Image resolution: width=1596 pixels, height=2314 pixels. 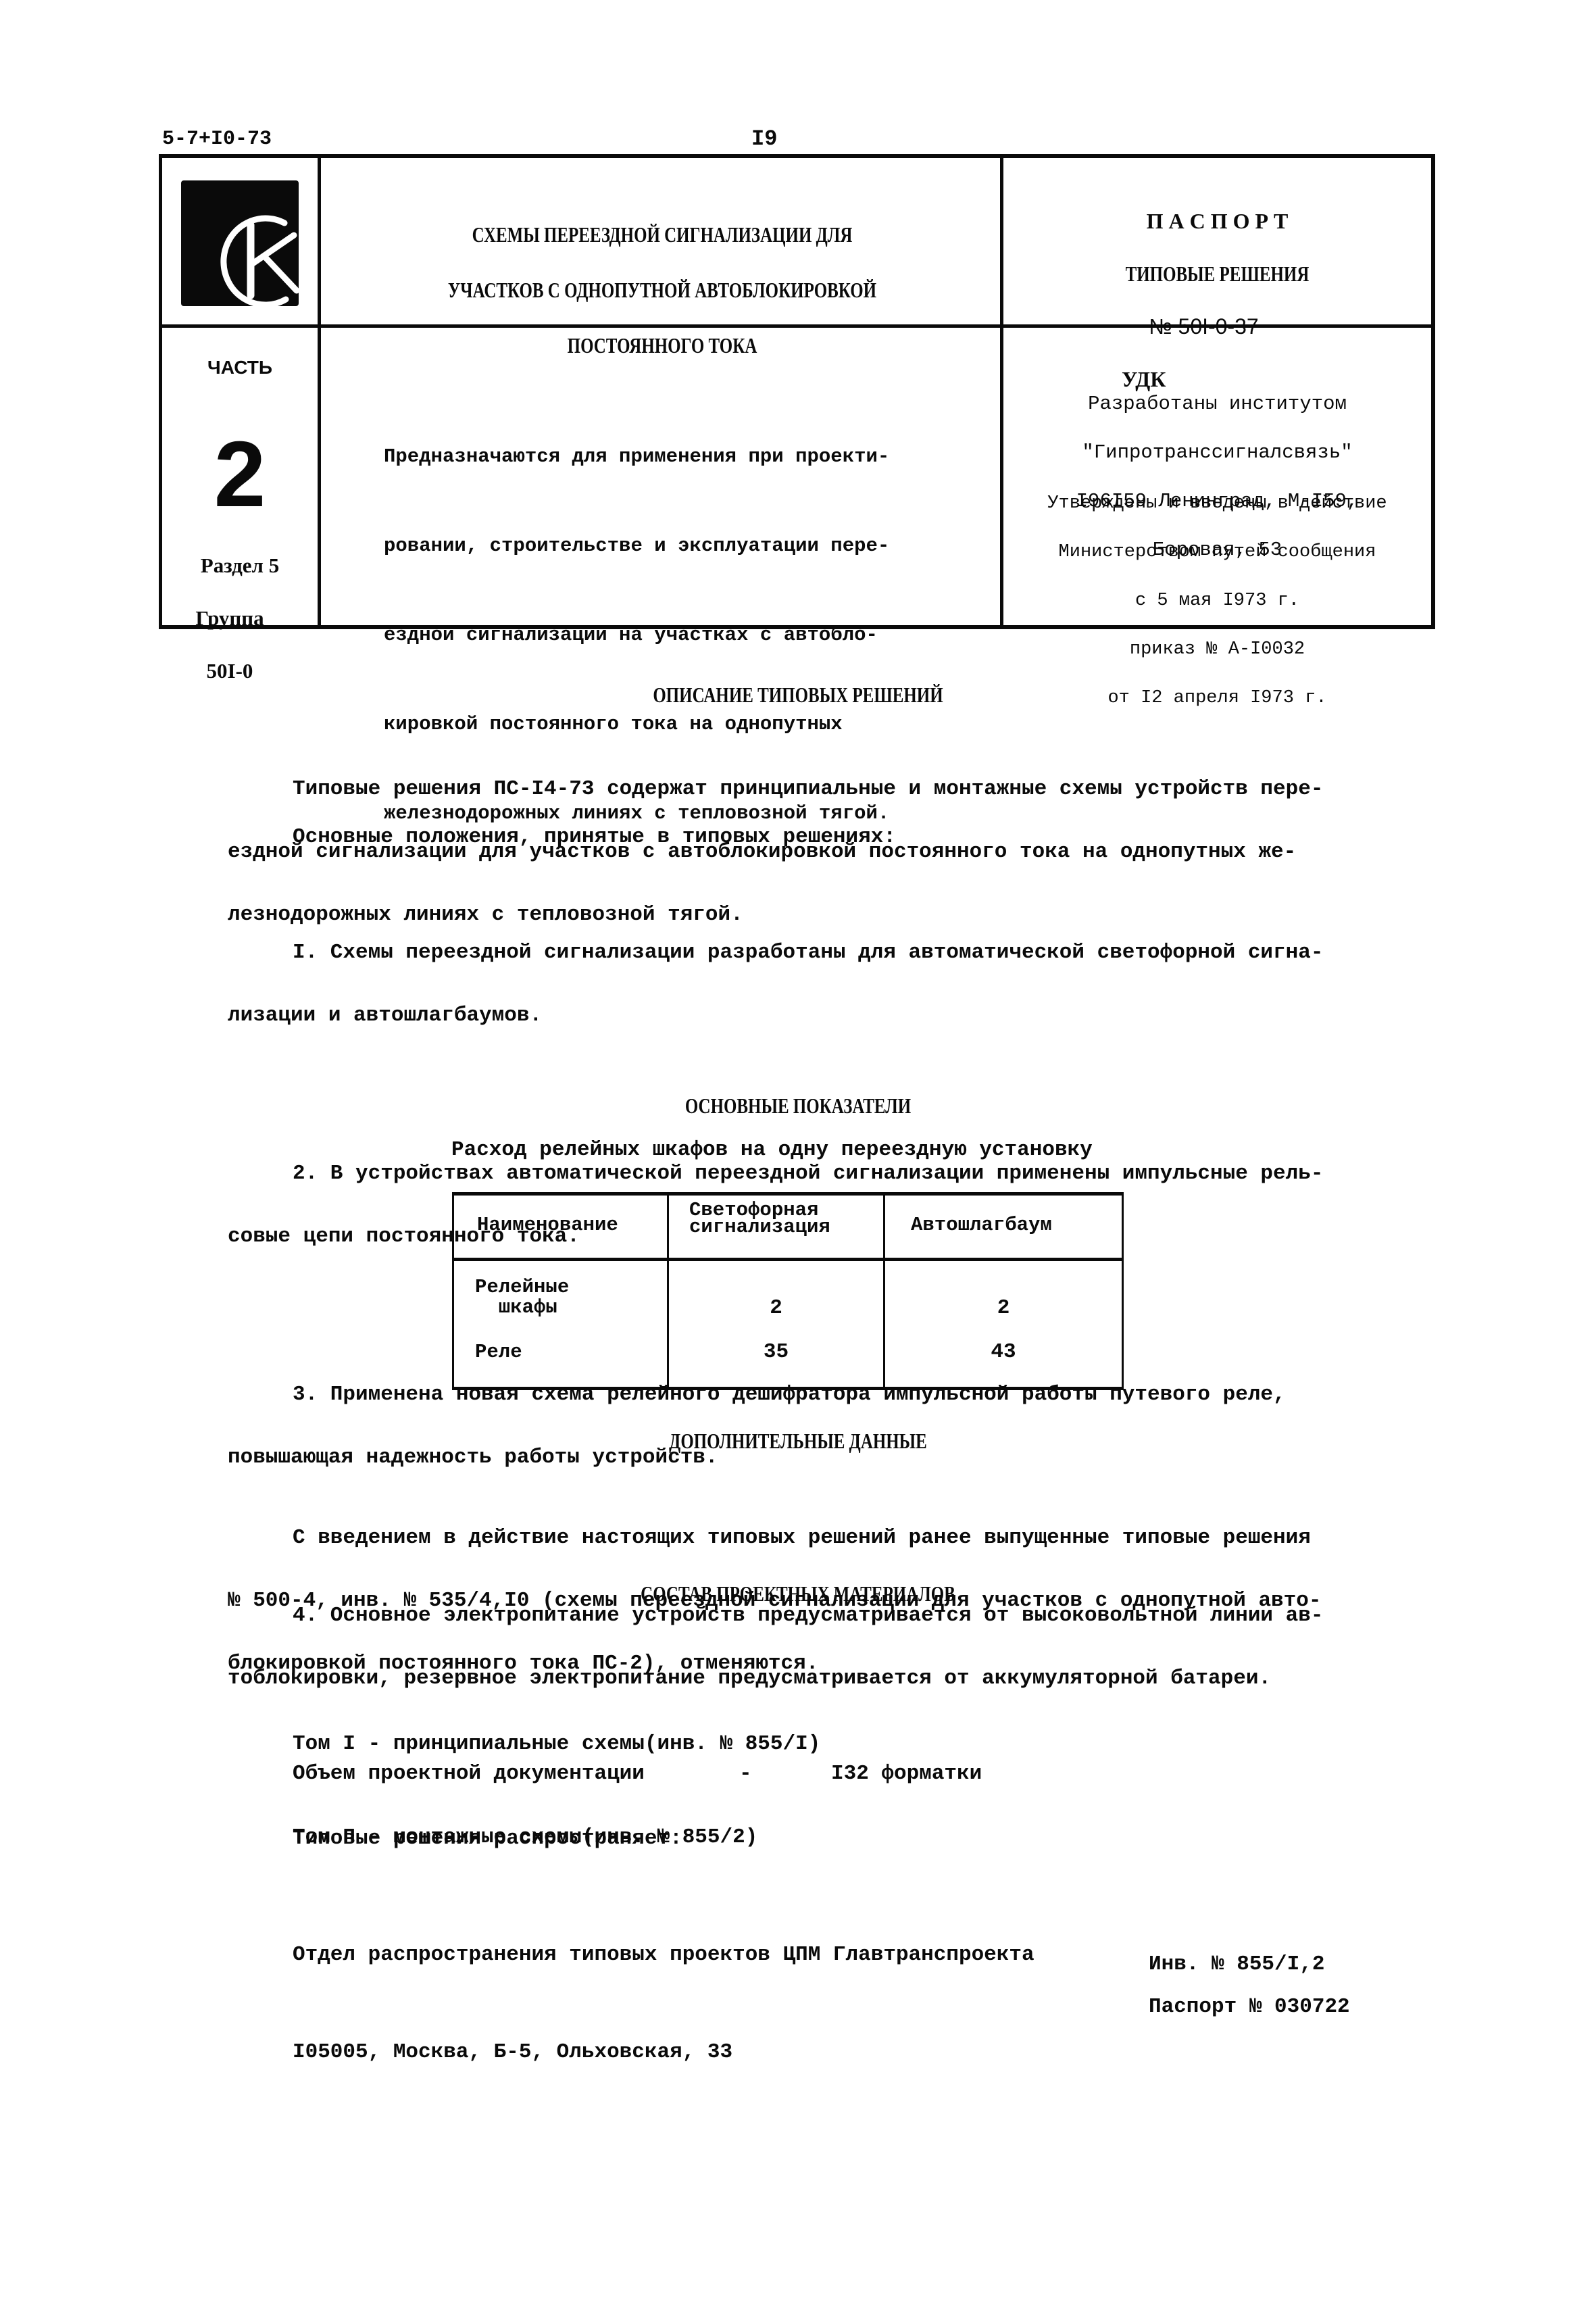 I want to click on indicators-heading: ОСНОВНЫЕ ПОКАЗАТЕЛИ, so click(x=798, y=1105).